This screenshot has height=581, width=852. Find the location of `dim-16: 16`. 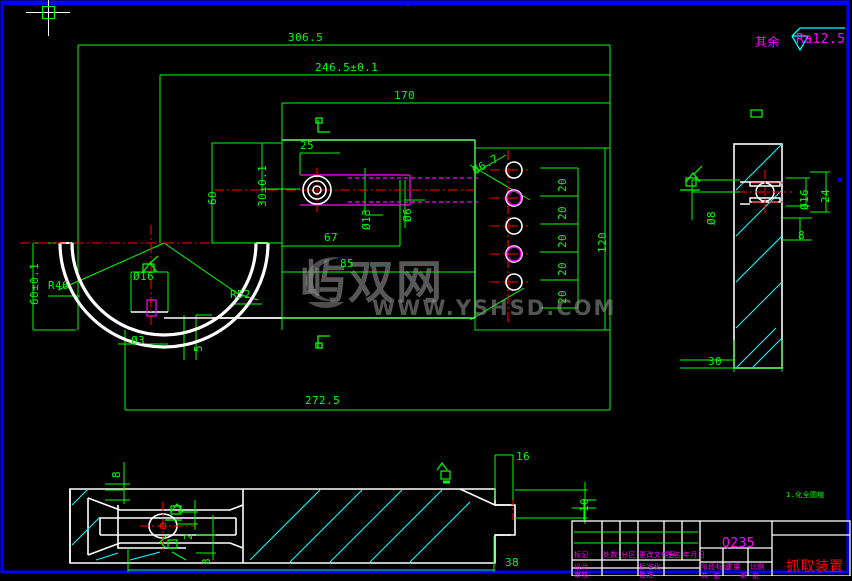

dim-16: 16 is located at coordinates (523, 456).